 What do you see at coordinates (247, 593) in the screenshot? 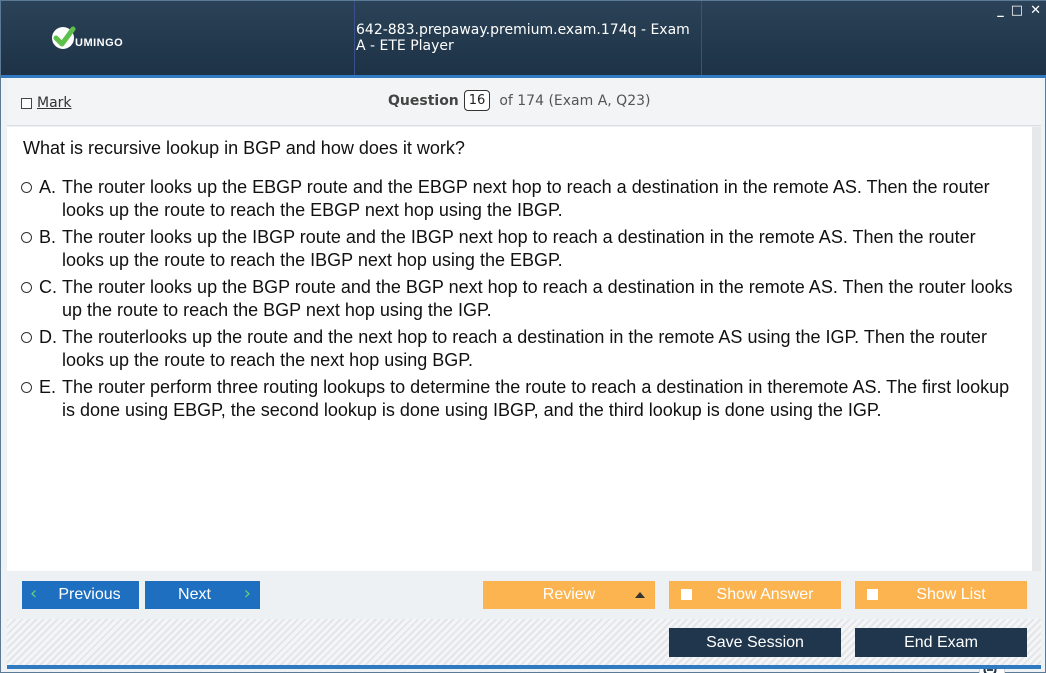
I see `chevron-right-icon: ›` at bounding box center [247, 593].